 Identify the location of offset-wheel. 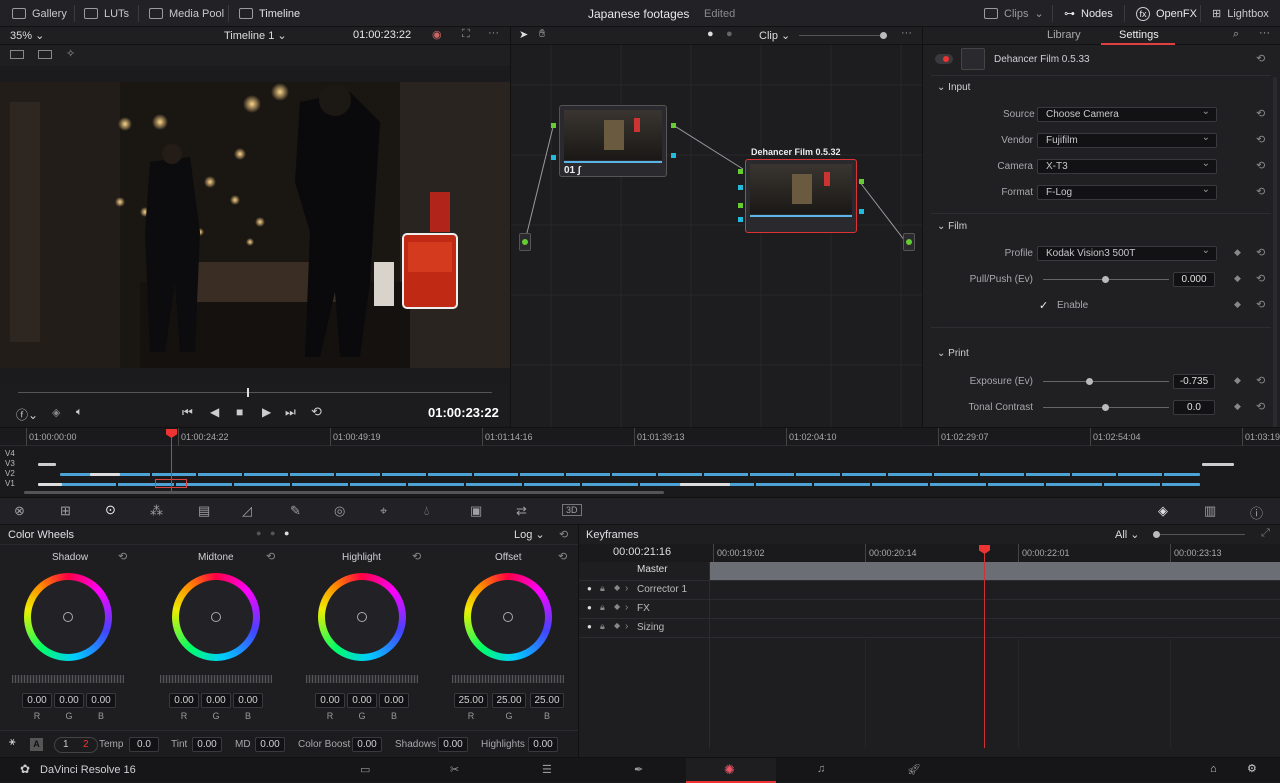
(508, 617).